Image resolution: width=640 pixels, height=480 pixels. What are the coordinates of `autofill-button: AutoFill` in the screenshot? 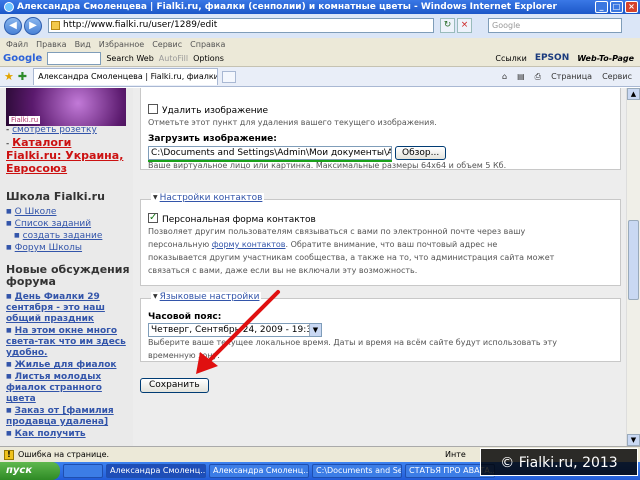 It's located at (173, 58).